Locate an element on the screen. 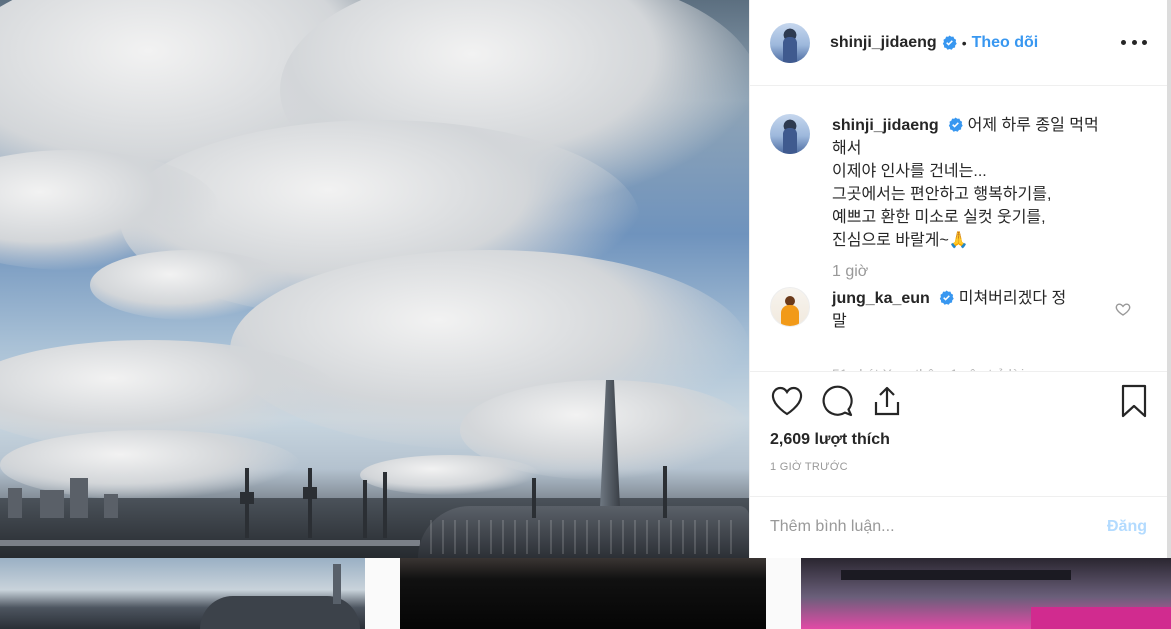 The image size is (1171, 629). post-timestamp: 1 GIỜ TRƯỚC is located at coordinates (958, 476).